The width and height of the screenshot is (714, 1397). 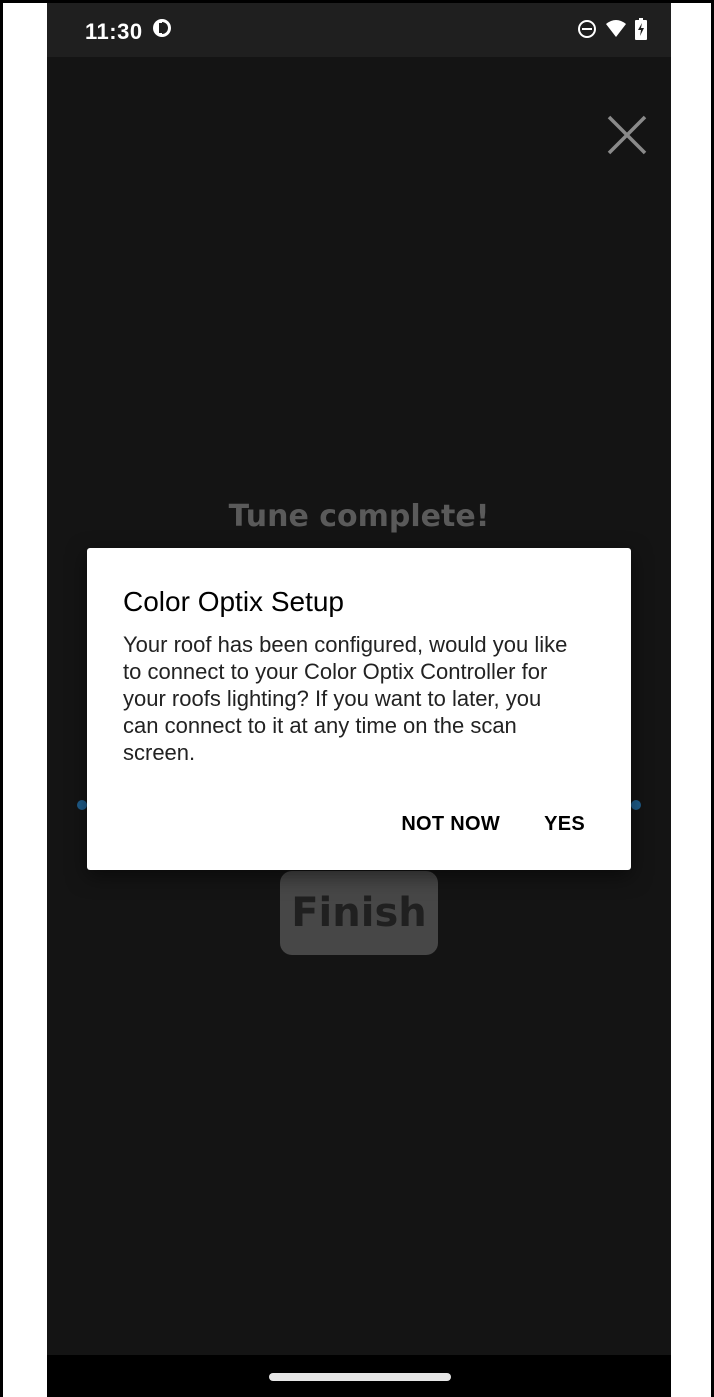 What do you see at coordinates (616, 29) in the screenshot?
I see `wifi-icon` at bounding box center [616, 29].